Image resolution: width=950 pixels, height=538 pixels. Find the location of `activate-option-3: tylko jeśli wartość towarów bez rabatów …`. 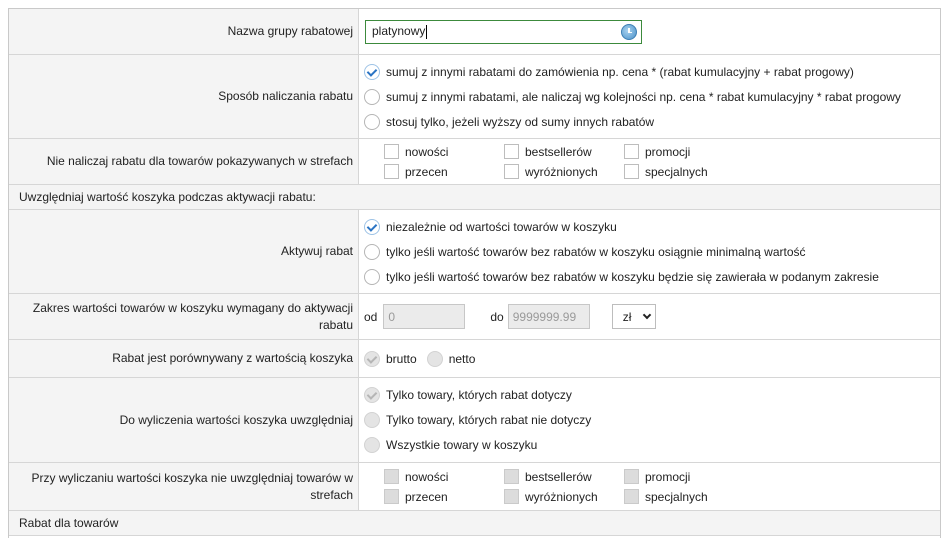

activate-option-3: tylko jeśli wartość towarów bez rabatów … is located at coordinates (652, 276).